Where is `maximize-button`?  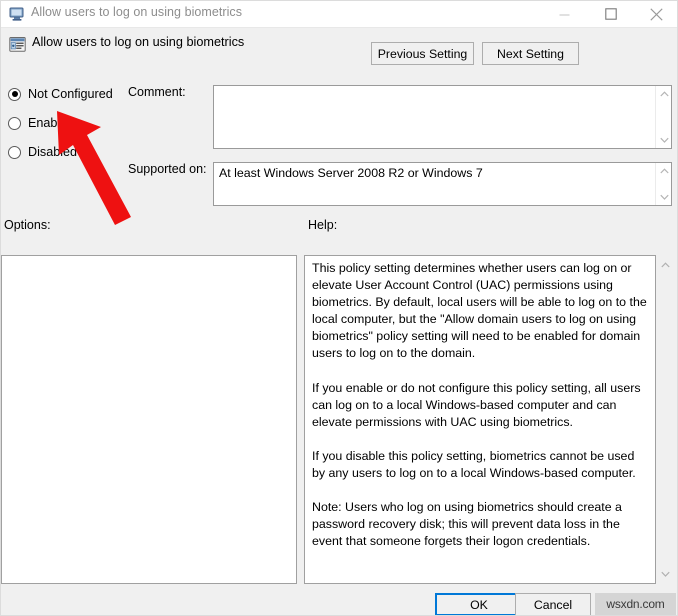 maximize-button is located at coordinates (610, 14).